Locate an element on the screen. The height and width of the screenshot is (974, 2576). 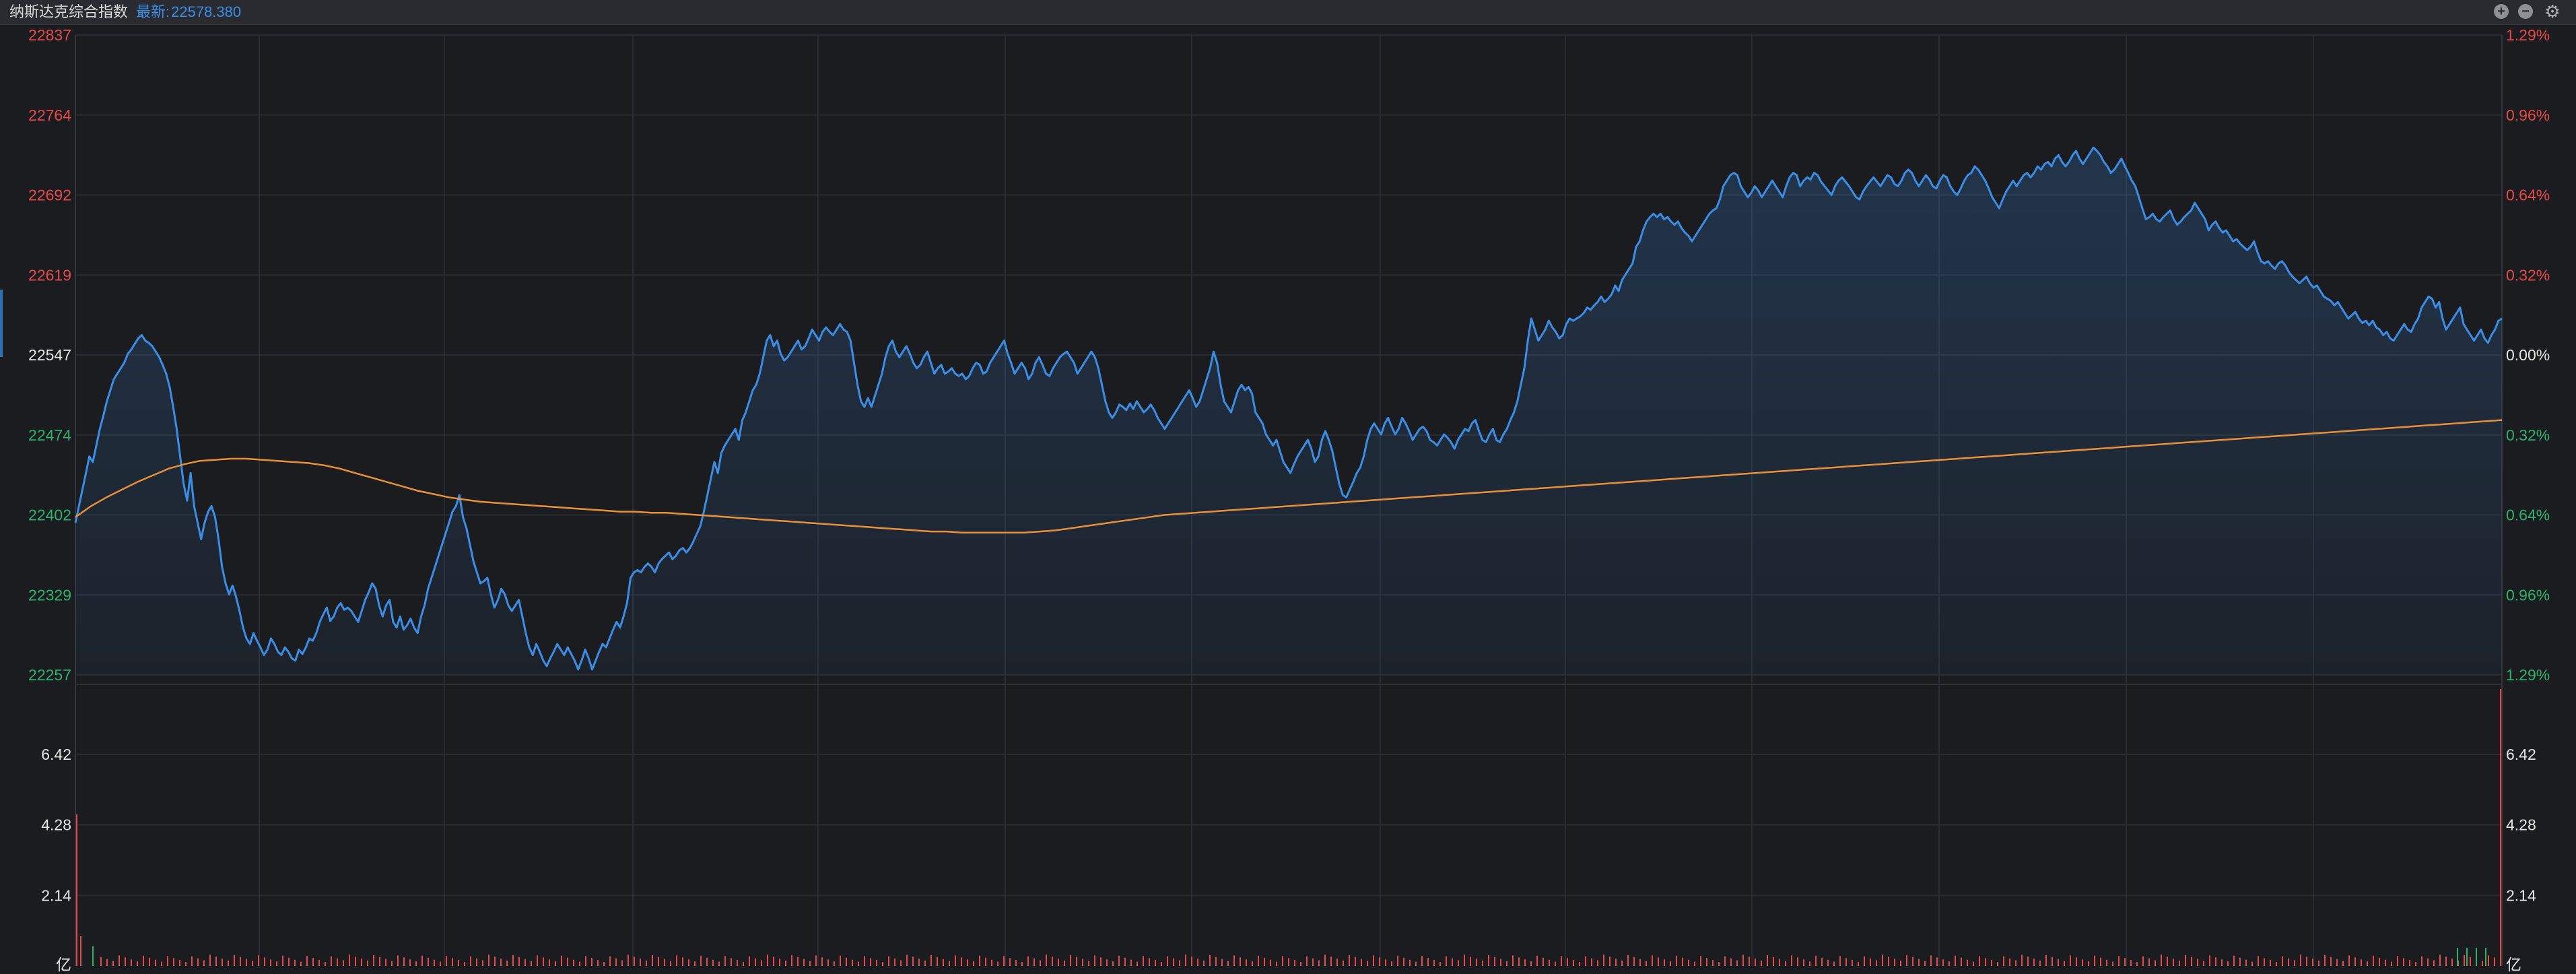
minus-circle-icon: − is located at coordinates (2525, 12).